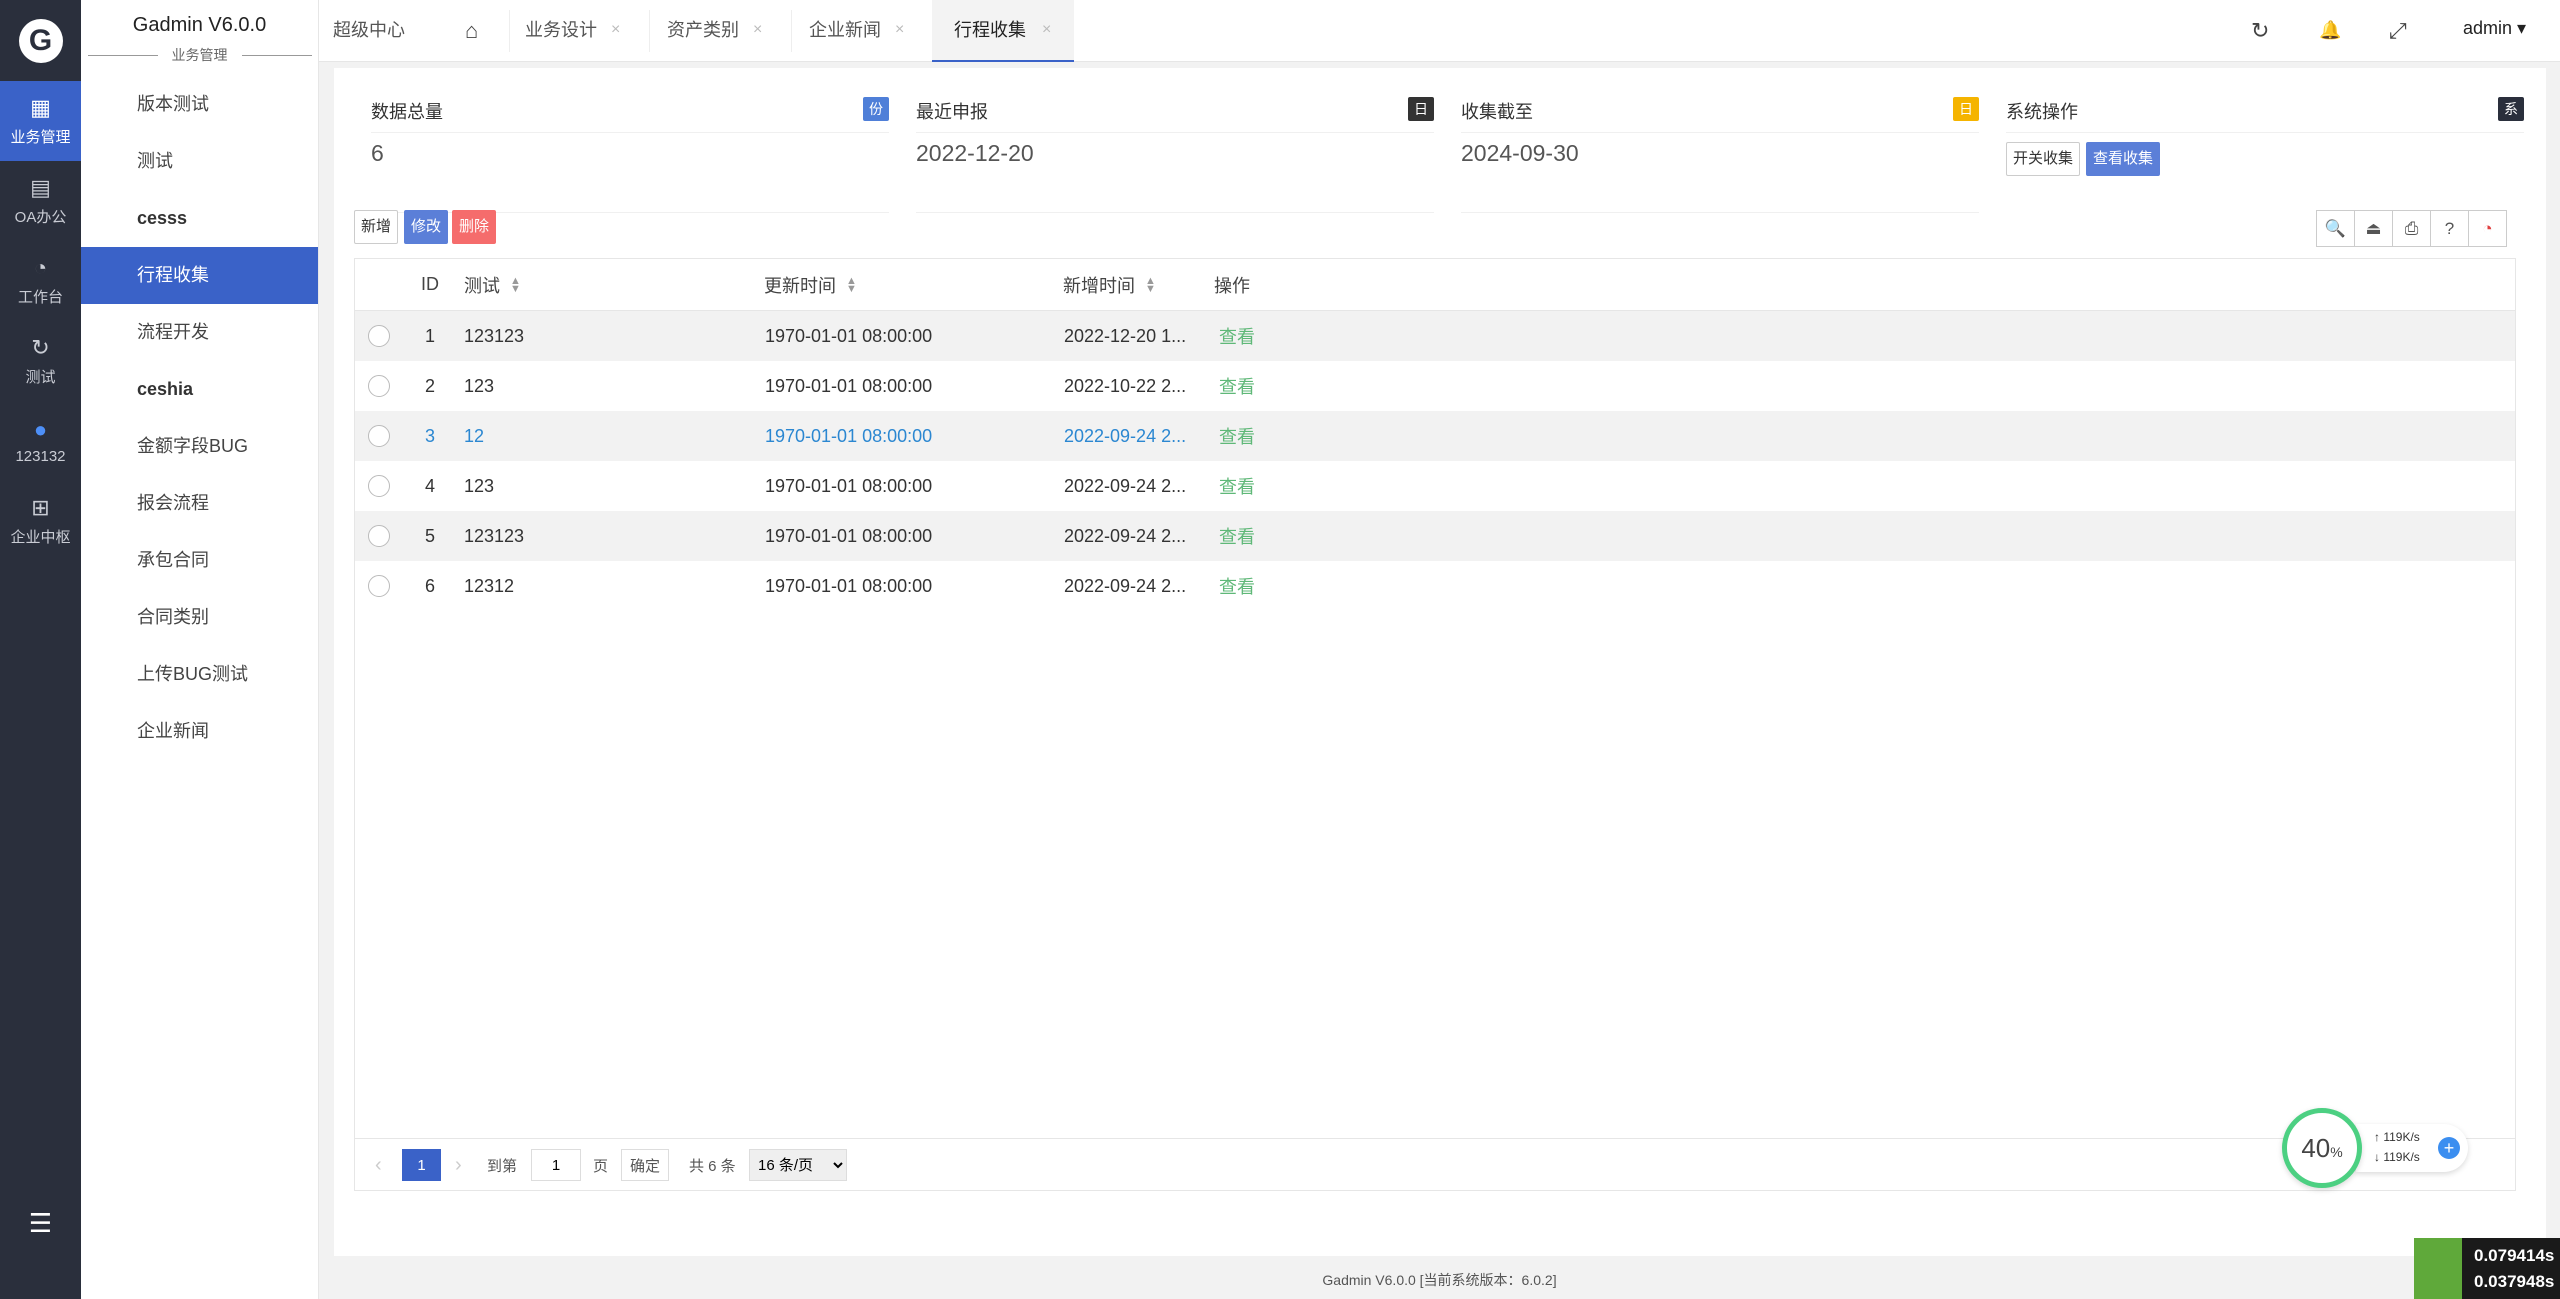  Describe the element at coordinates (471, 31) in the screenshot. I see `home-icon: ⌂` at that location.